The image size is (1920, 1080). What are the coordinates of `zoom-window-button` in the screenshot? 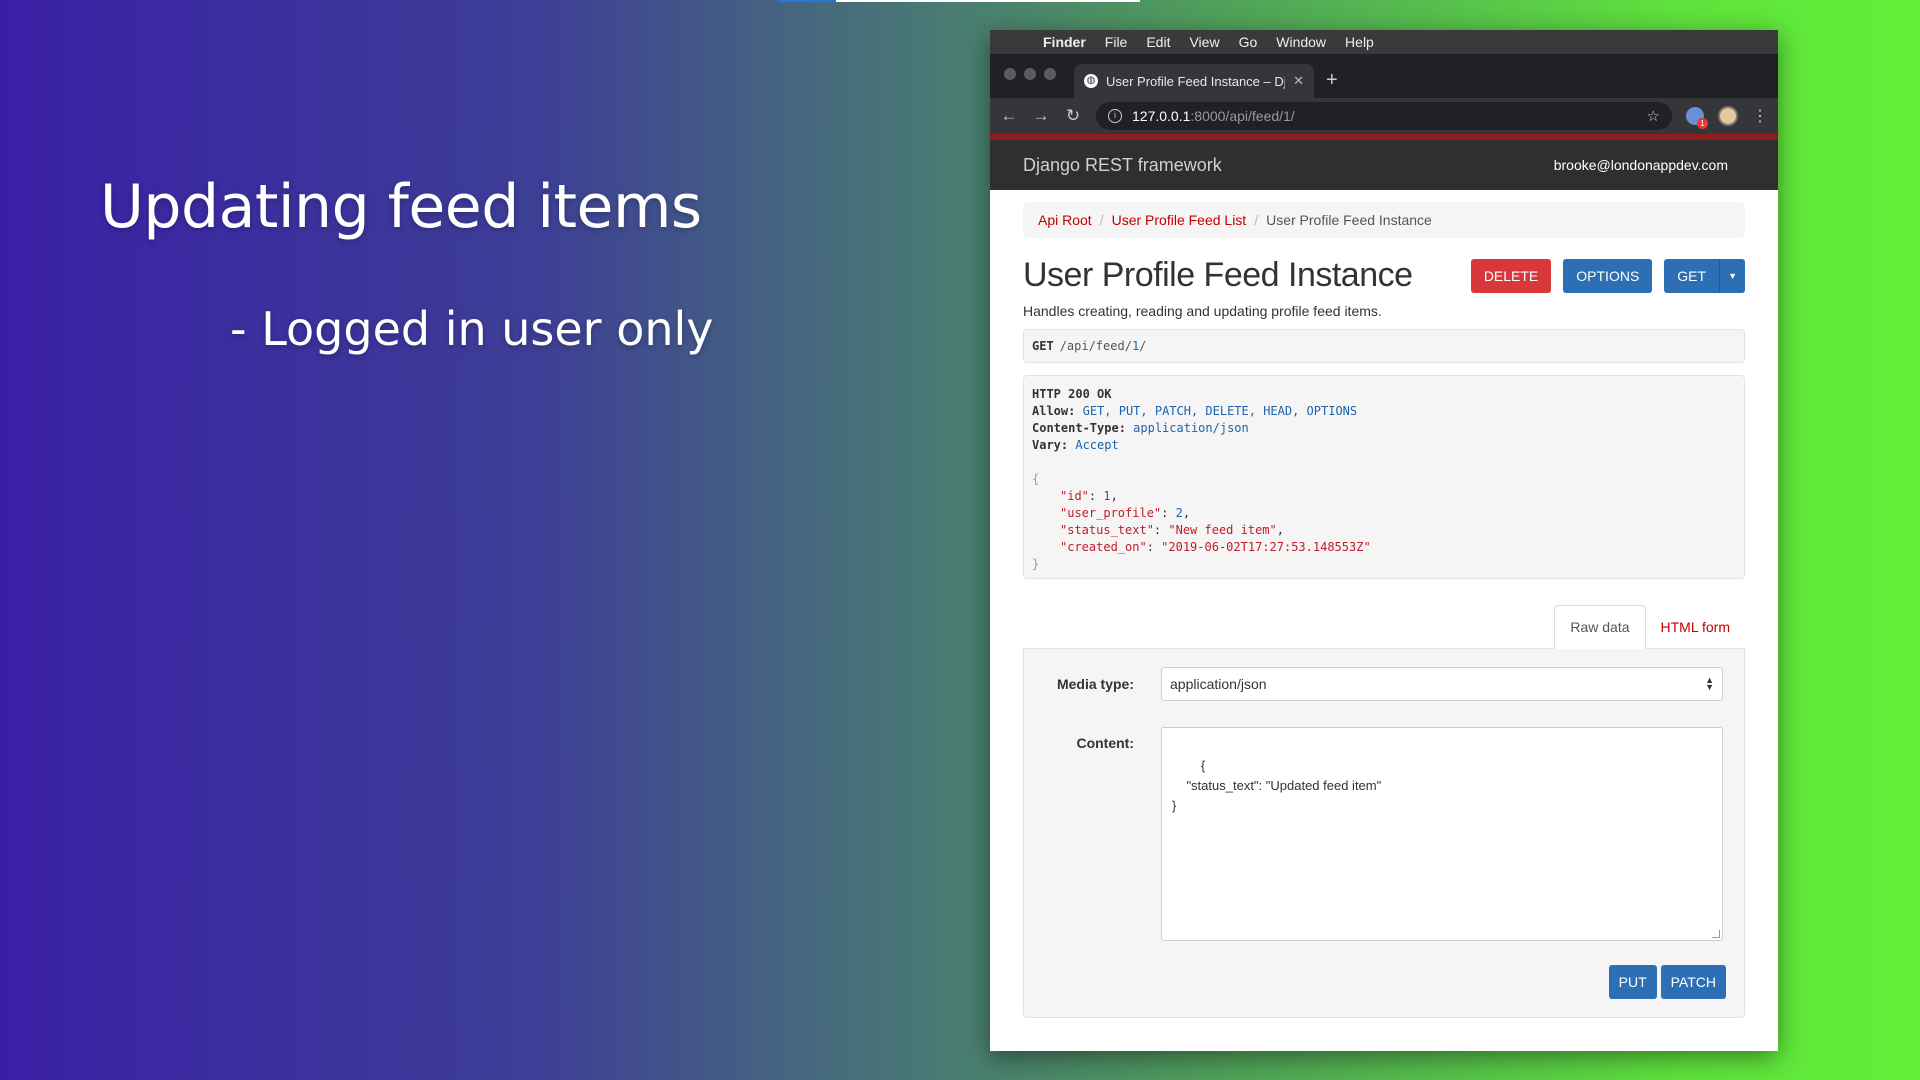 It's located at (1050, 74).